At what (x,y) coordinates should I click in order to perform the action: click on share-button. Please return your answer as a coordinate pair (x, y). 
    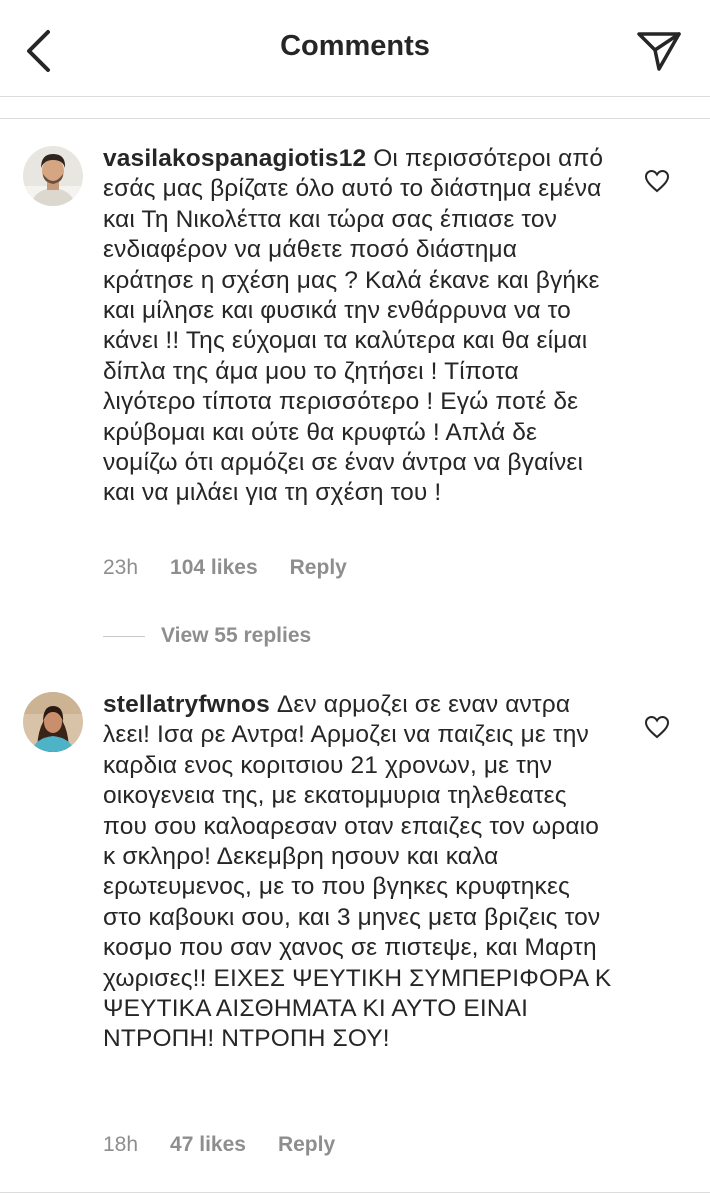
    Looking at the image, I should click on (659, 51).